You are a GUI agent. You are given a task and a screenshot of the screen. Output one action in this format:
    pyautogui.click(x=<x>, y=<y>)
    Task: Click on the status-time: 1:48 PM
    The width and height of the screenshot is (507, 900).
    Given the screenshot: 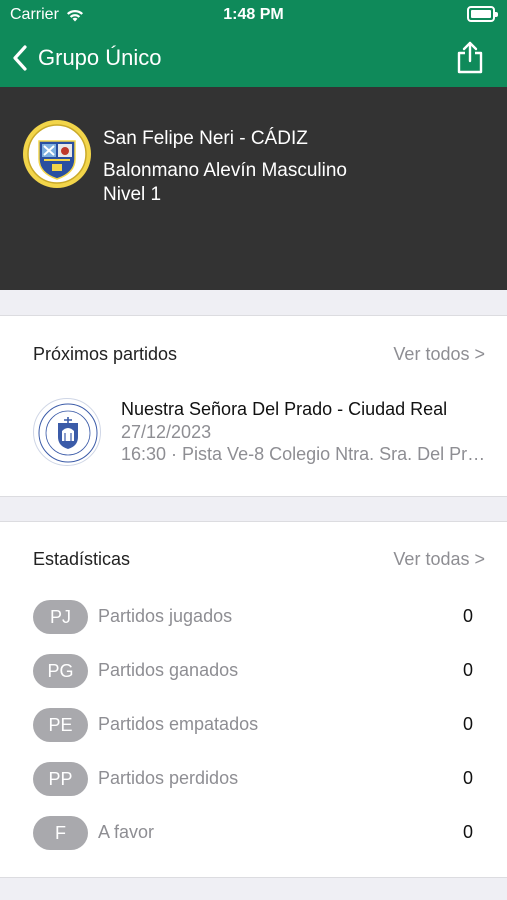 What is the action you would take?
    pyautogui.click(x=253, y=14)
    